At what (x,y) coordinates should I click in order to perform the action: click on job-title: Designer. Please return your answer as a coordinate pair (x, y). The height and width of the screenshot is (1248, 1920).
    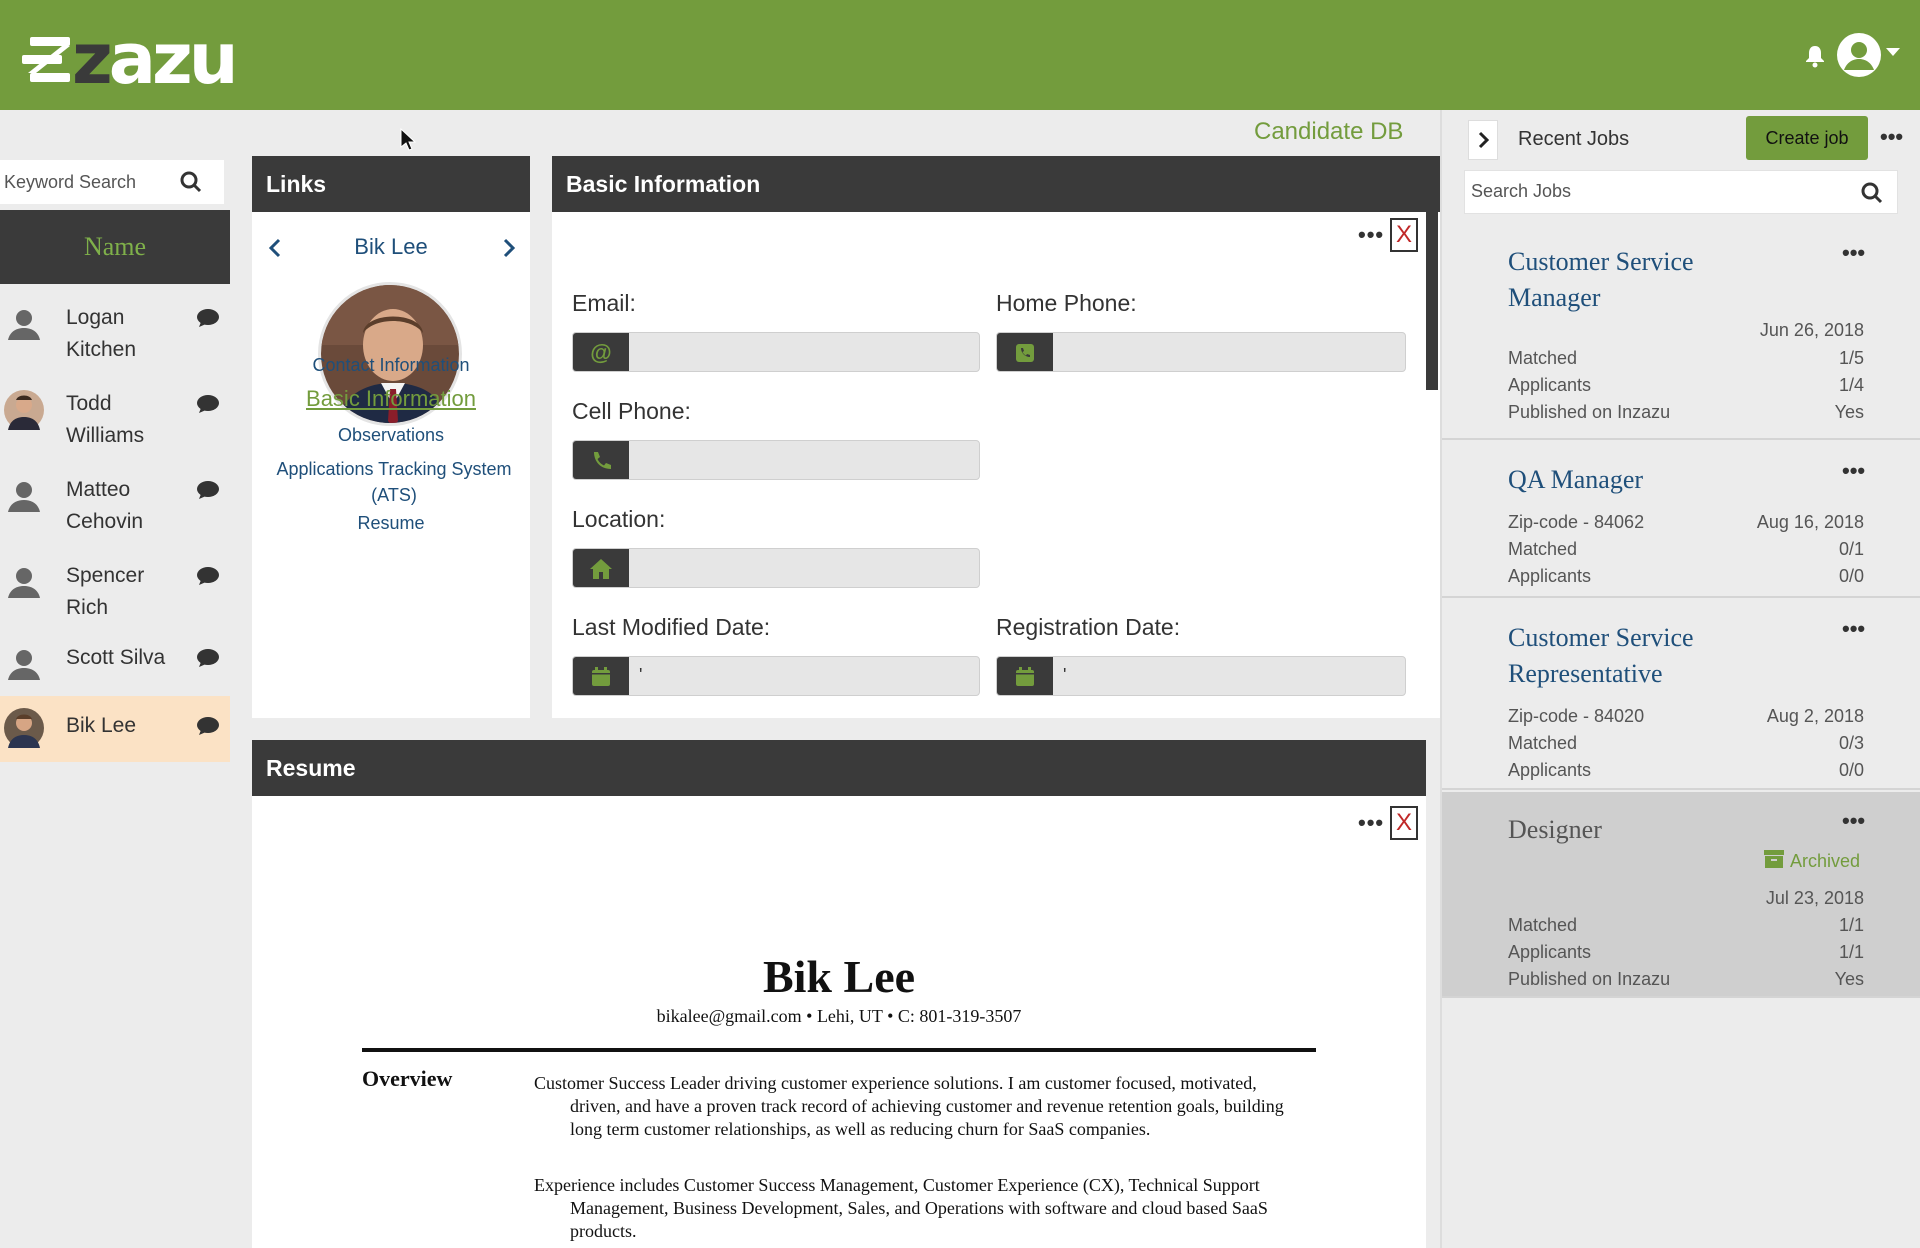
    Looking at the image, I should click on (1638, 830).